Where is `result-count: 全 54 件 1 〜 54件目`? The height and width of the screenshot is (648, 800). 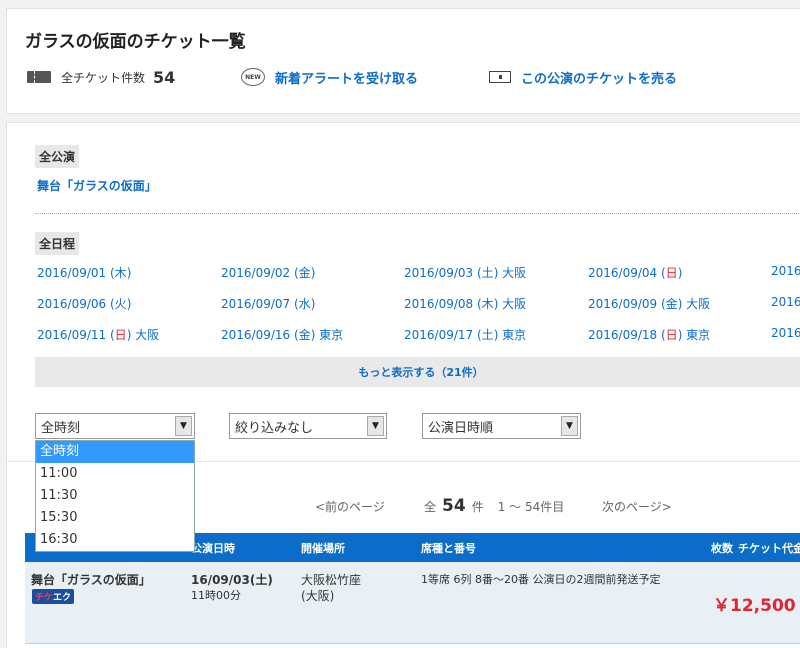
result-count: 全 54 件 1 〜 54件目 is located at coordinates (494, 506).